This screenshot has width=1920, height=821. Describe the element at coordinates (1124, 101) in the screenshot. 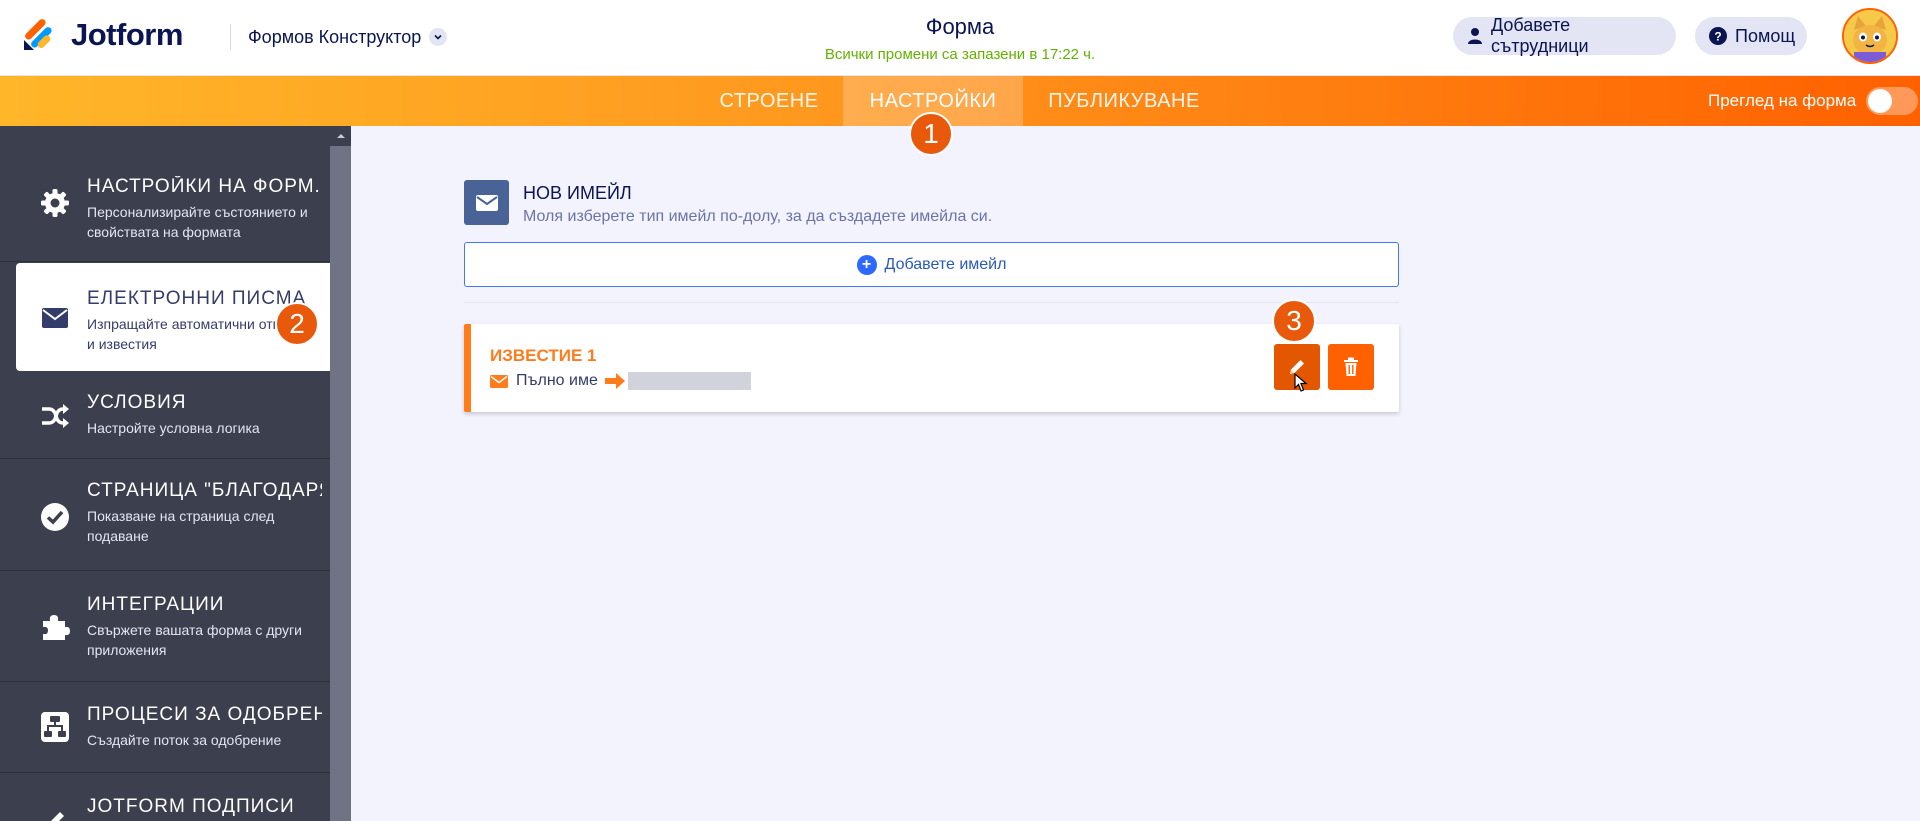

I see `tab-publish: ПУБЛИКУВАНЕ` at that location.